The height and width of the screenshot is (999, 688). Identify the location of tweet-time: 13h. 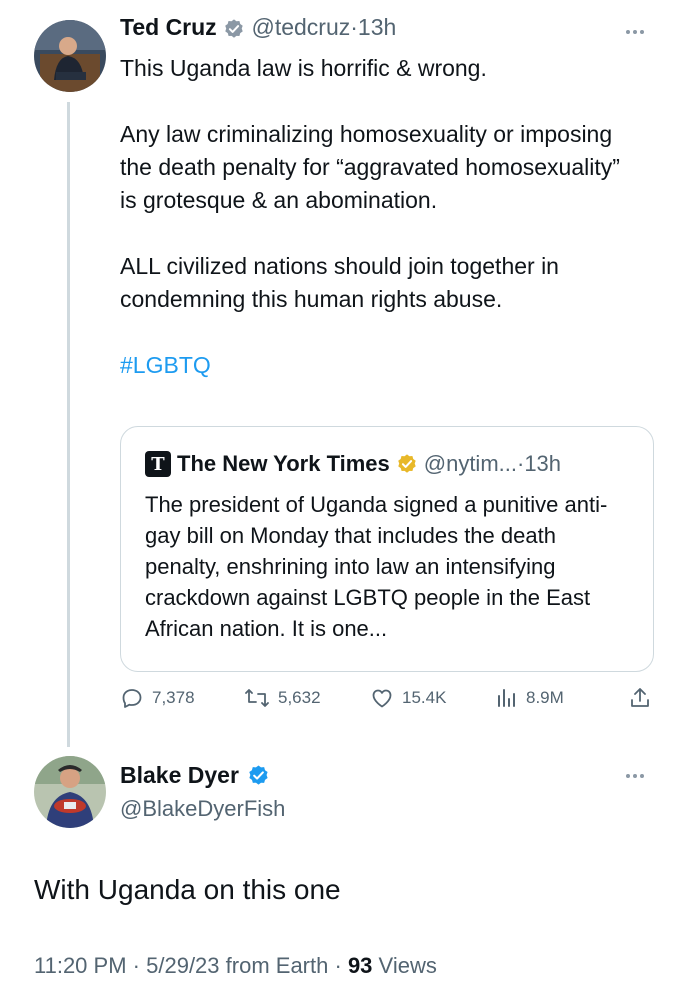
(377, 27).